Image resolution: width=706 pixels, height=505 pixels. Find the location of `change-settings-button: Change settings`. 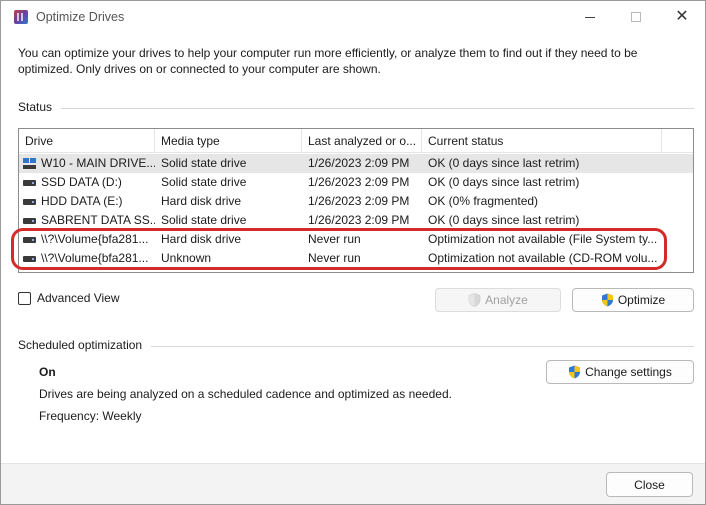

change-settings-button: Change settings is located at coordinates (620, 372).